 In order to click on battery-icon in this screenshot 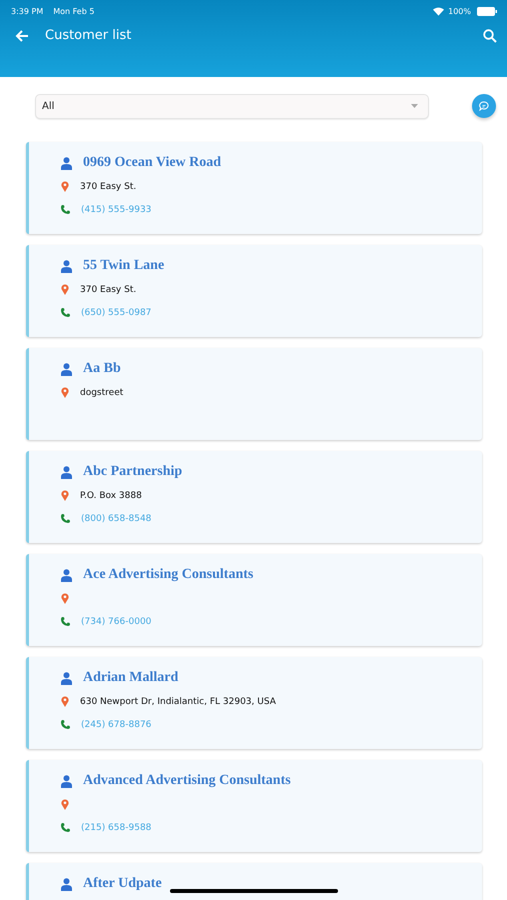, I will do `click(487, 11)`.